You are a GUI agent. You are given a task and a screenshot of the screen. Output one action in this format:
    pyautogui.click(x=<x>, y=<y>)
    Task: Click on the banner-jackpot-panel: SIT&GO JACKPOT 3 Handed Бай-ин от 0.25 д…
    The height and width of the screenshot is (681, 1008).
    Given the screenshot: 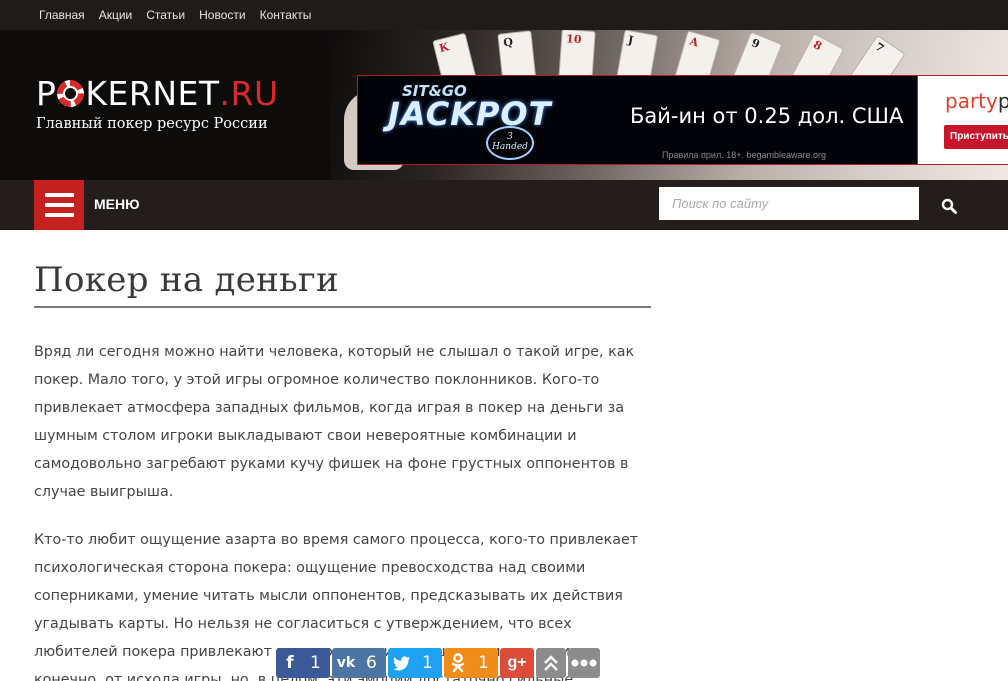 What is the action you would take?
    pyautogui.click(x=637, y=120)
    